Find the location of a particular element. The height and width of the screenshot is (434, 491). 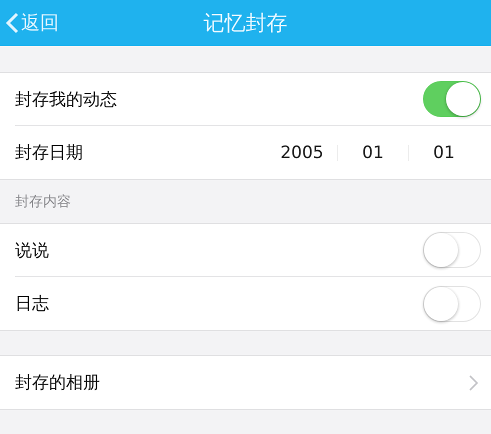

date-picker-value: 2005 is located at coordinates (302, 152).